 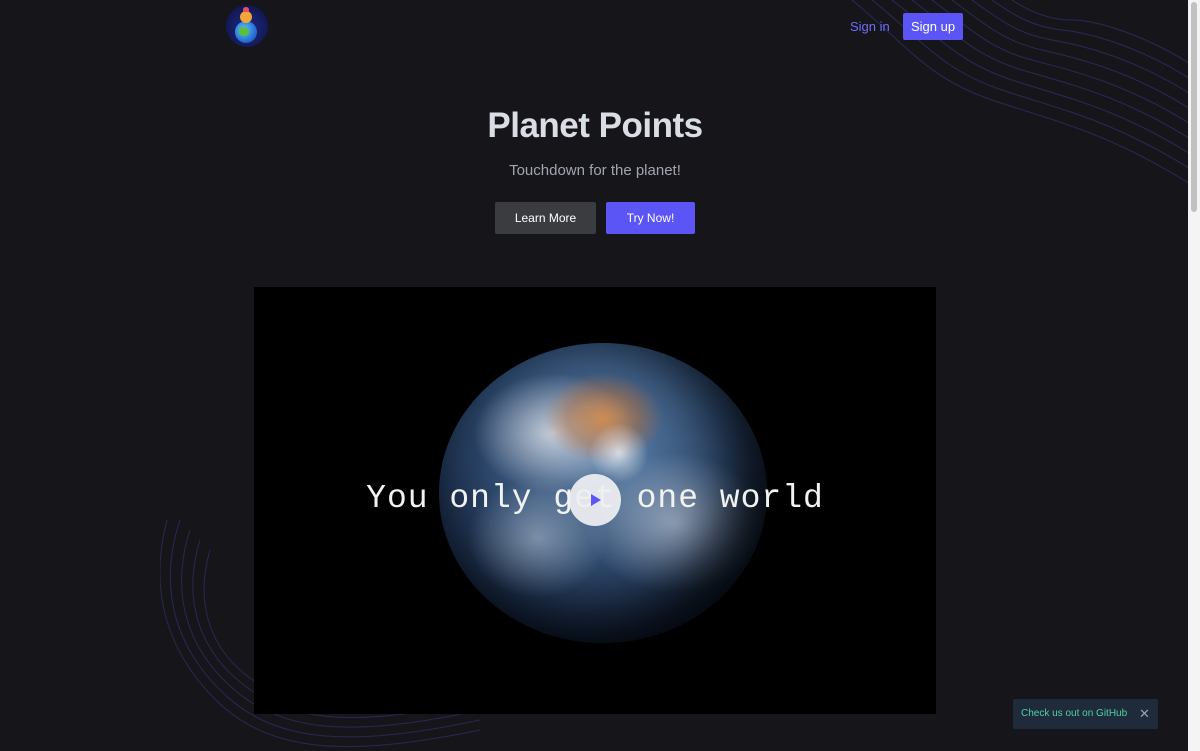 What do you see at coordinates (545, 218) in the screenshot?
I see `learn-more-button: Learn More` at bounding box center [545, 218].